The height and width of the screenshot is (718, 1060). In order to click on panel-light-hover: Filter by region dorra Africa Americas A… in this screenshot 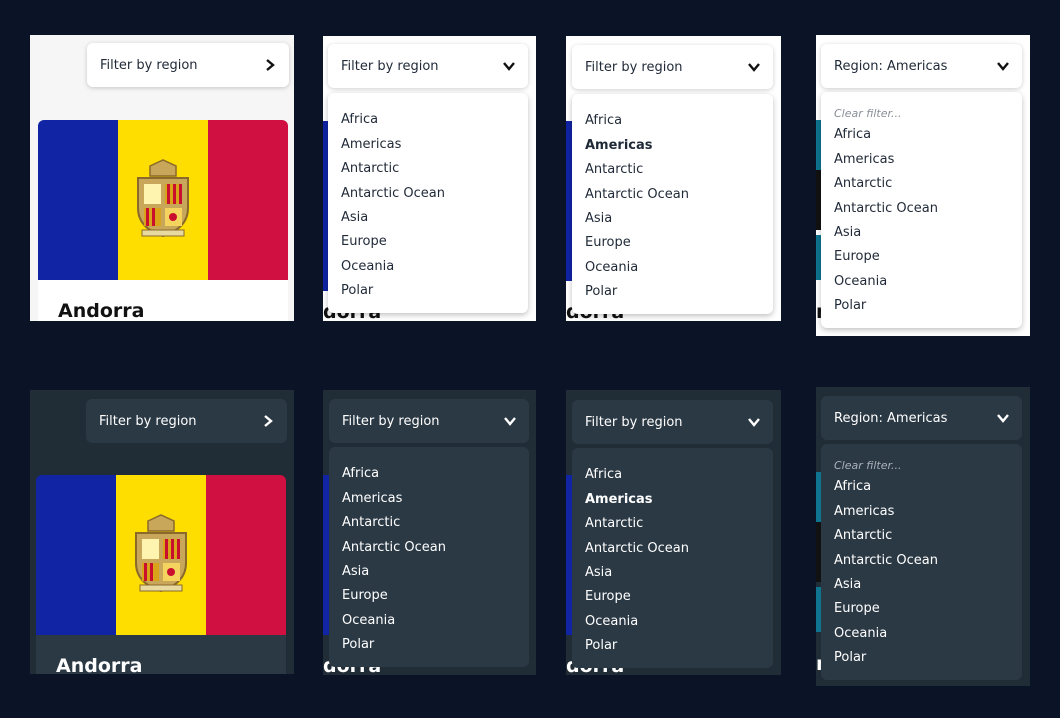, I will do `click(673, 178)`.